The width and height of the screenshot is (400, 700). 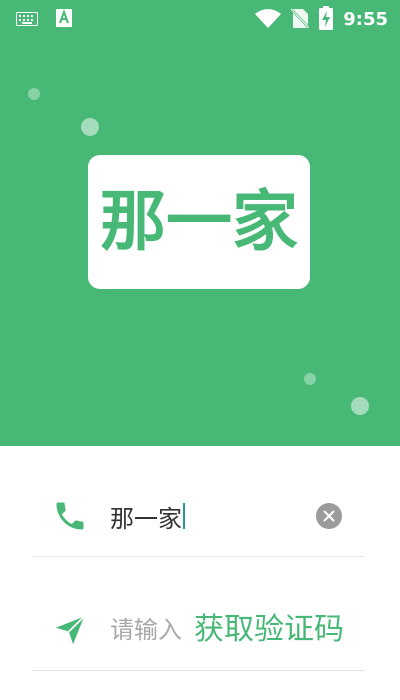 I want to click on app-logo-text: 那一家, so click(x=199, y=221).